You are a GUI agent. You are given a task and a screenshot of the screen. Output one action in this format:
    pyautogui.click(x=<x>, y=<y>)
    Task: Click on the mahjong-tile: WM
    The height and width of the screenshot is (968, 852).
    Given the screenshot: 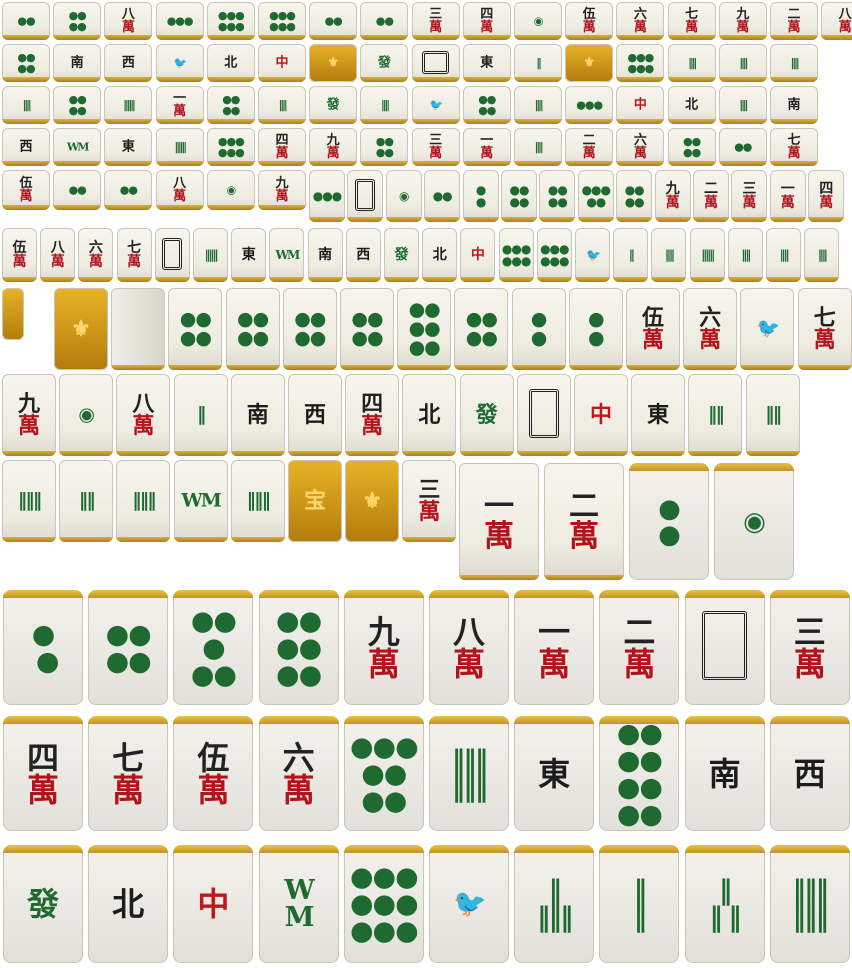 What is the action you would take?
    pyautogui.click(x=77, y=147)
    